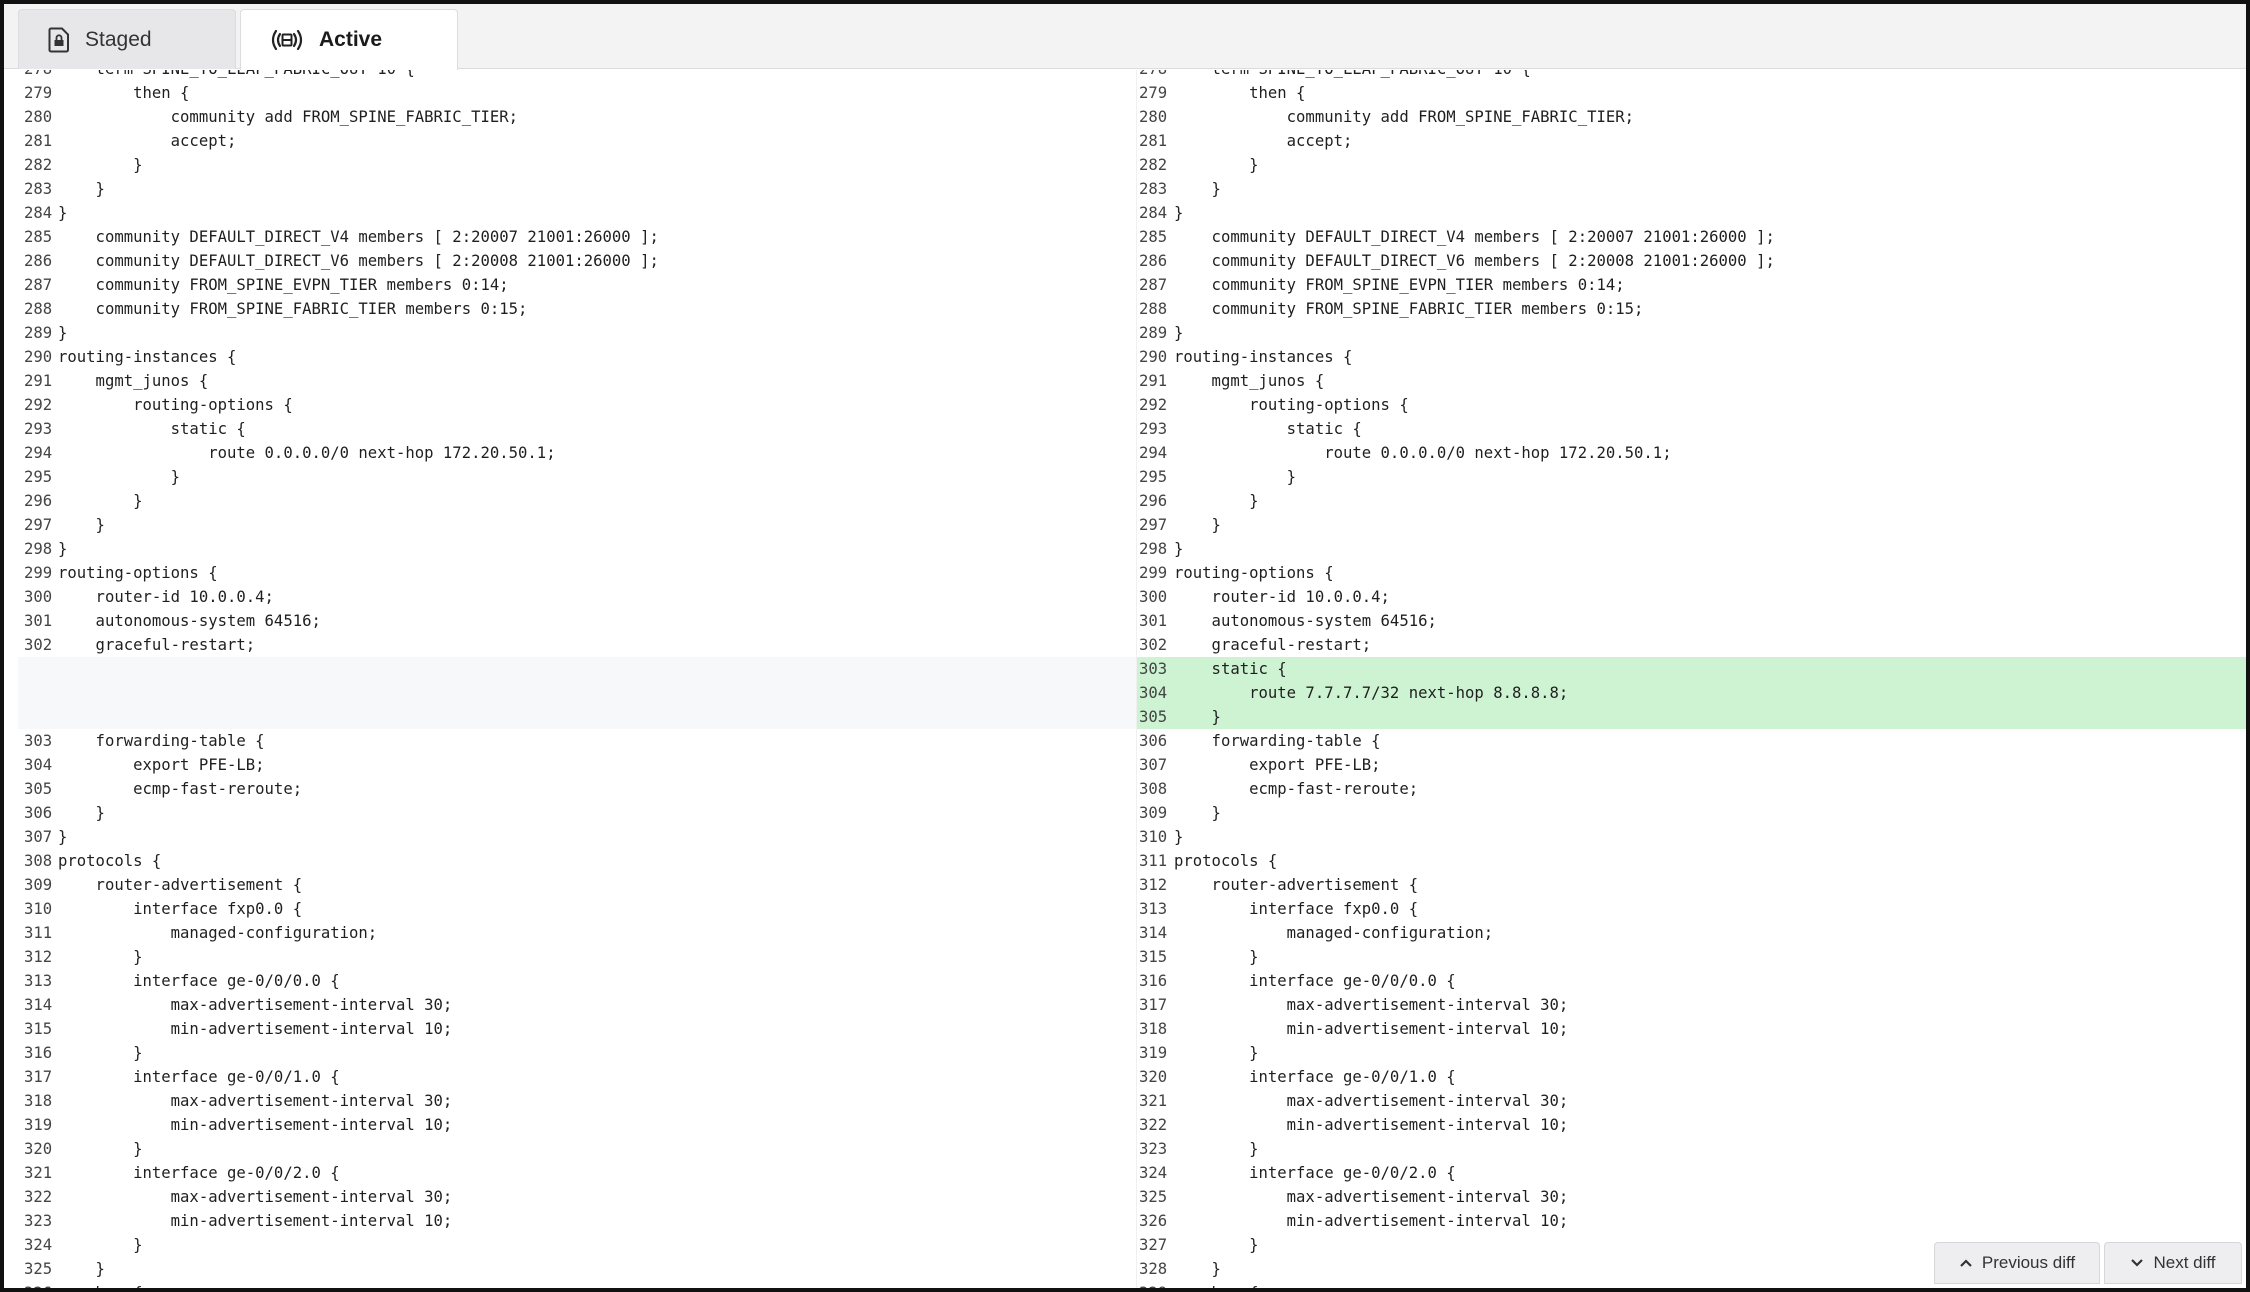 This screenshot has height=1292, width=2250. What do you see at coordinates (1691, 93) in the screenshot?
I see `code-line: 279 then {` at bounding box center [1691, 93].